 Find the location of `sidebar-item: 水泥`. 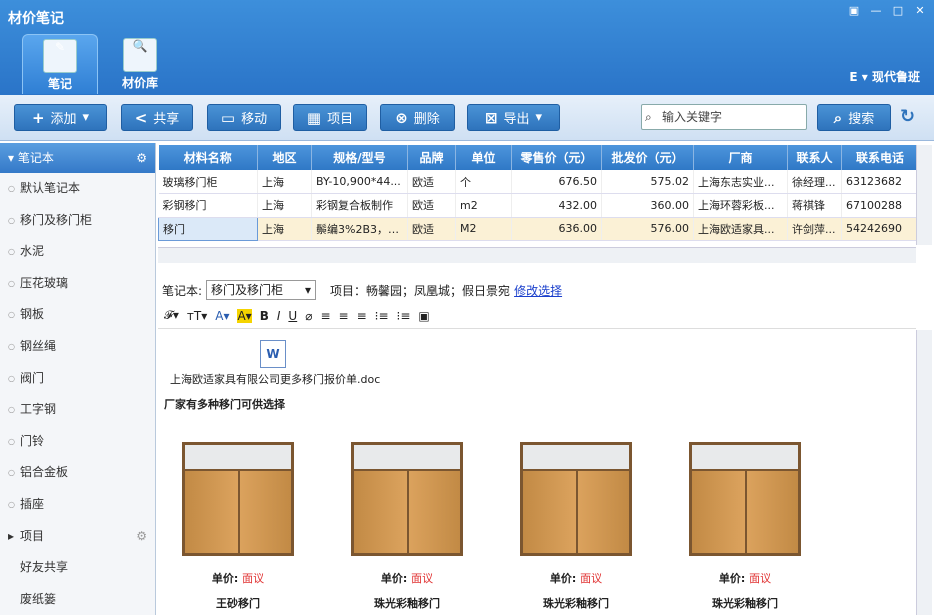

sidebar-item: 水泥 is located at coordinates (77, 252).